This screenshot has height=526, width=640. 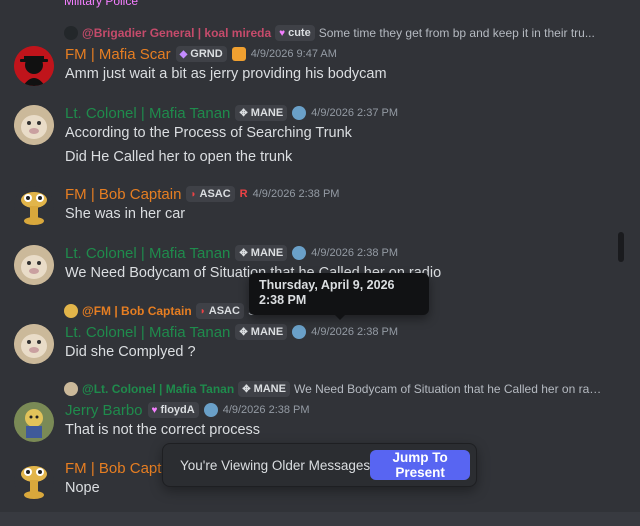 What do you see at coordinates (294, 54) in the screenshot?
I see `timestamp: 4/9/2026 9:47 AM` at bounding box center [294, 54].